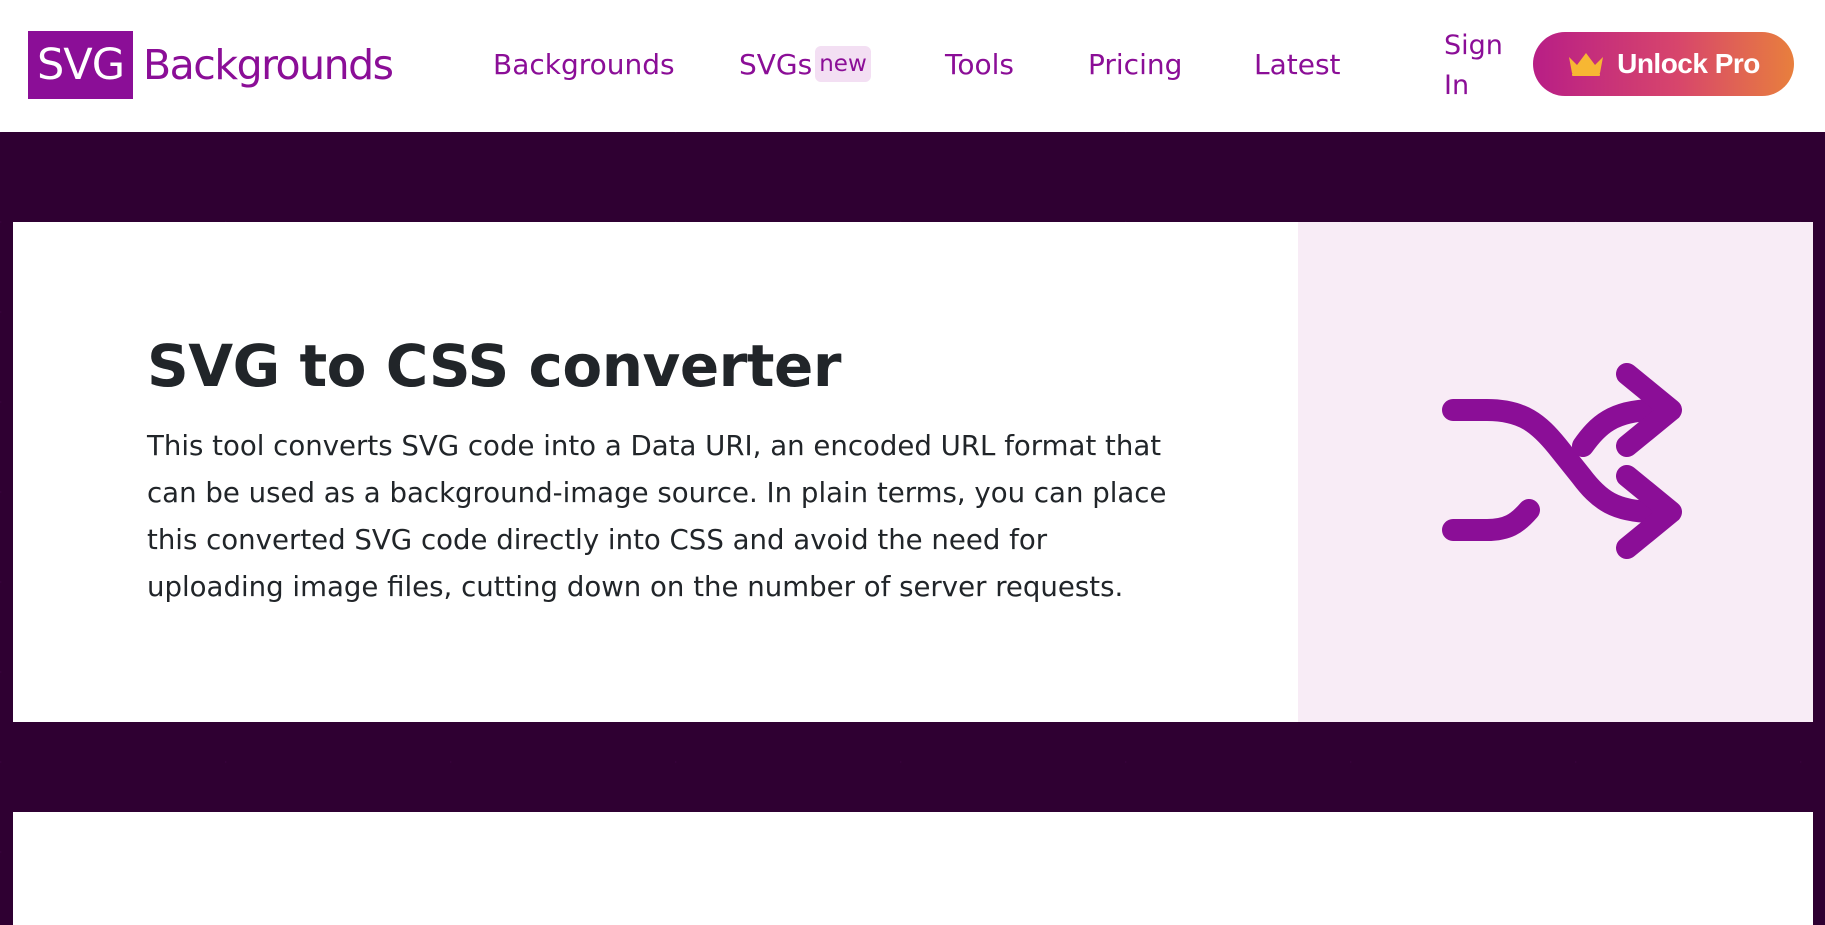 The height and width of the screenshot is (925, 1825). What do you see at coordinates (1135, 65) in the screenshot?
I see `nav-pricing: Pricing` at bounding box center [1135, 65].